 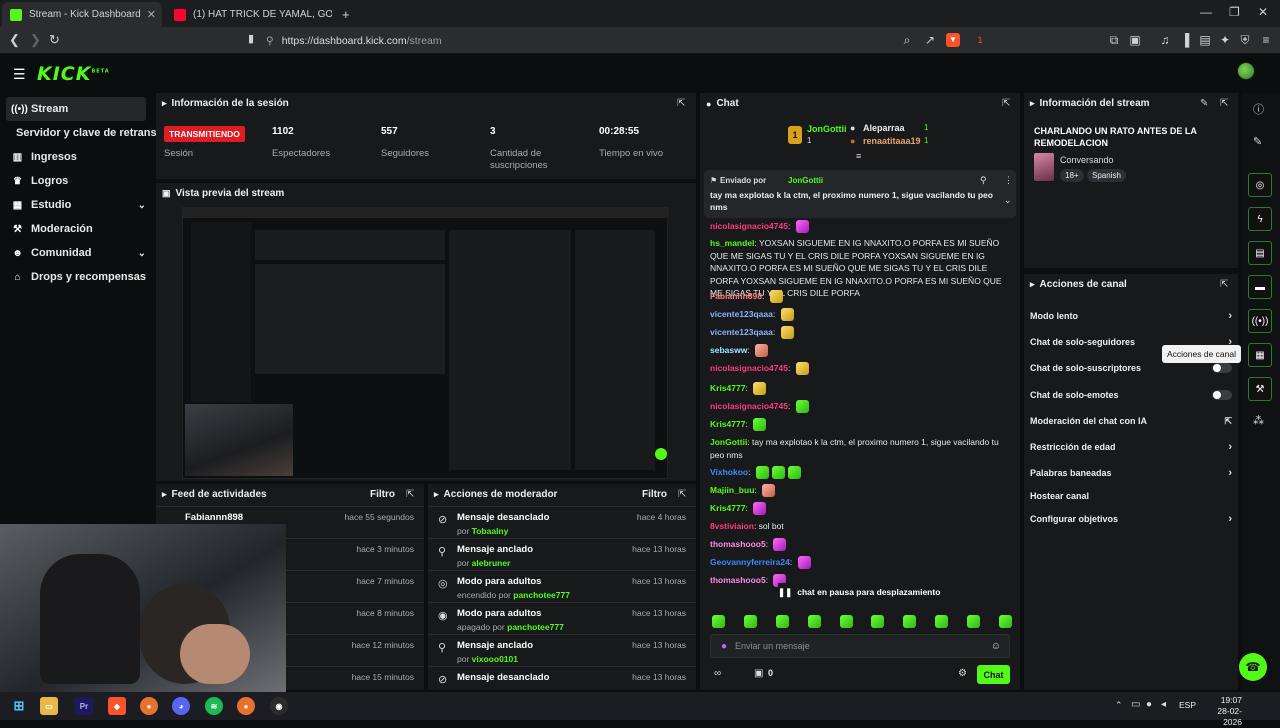 What do you see at coordinates (382, 494) in the screenshot?
I see `feed-filter-button: Filtro` at bounding box center [382, 494].